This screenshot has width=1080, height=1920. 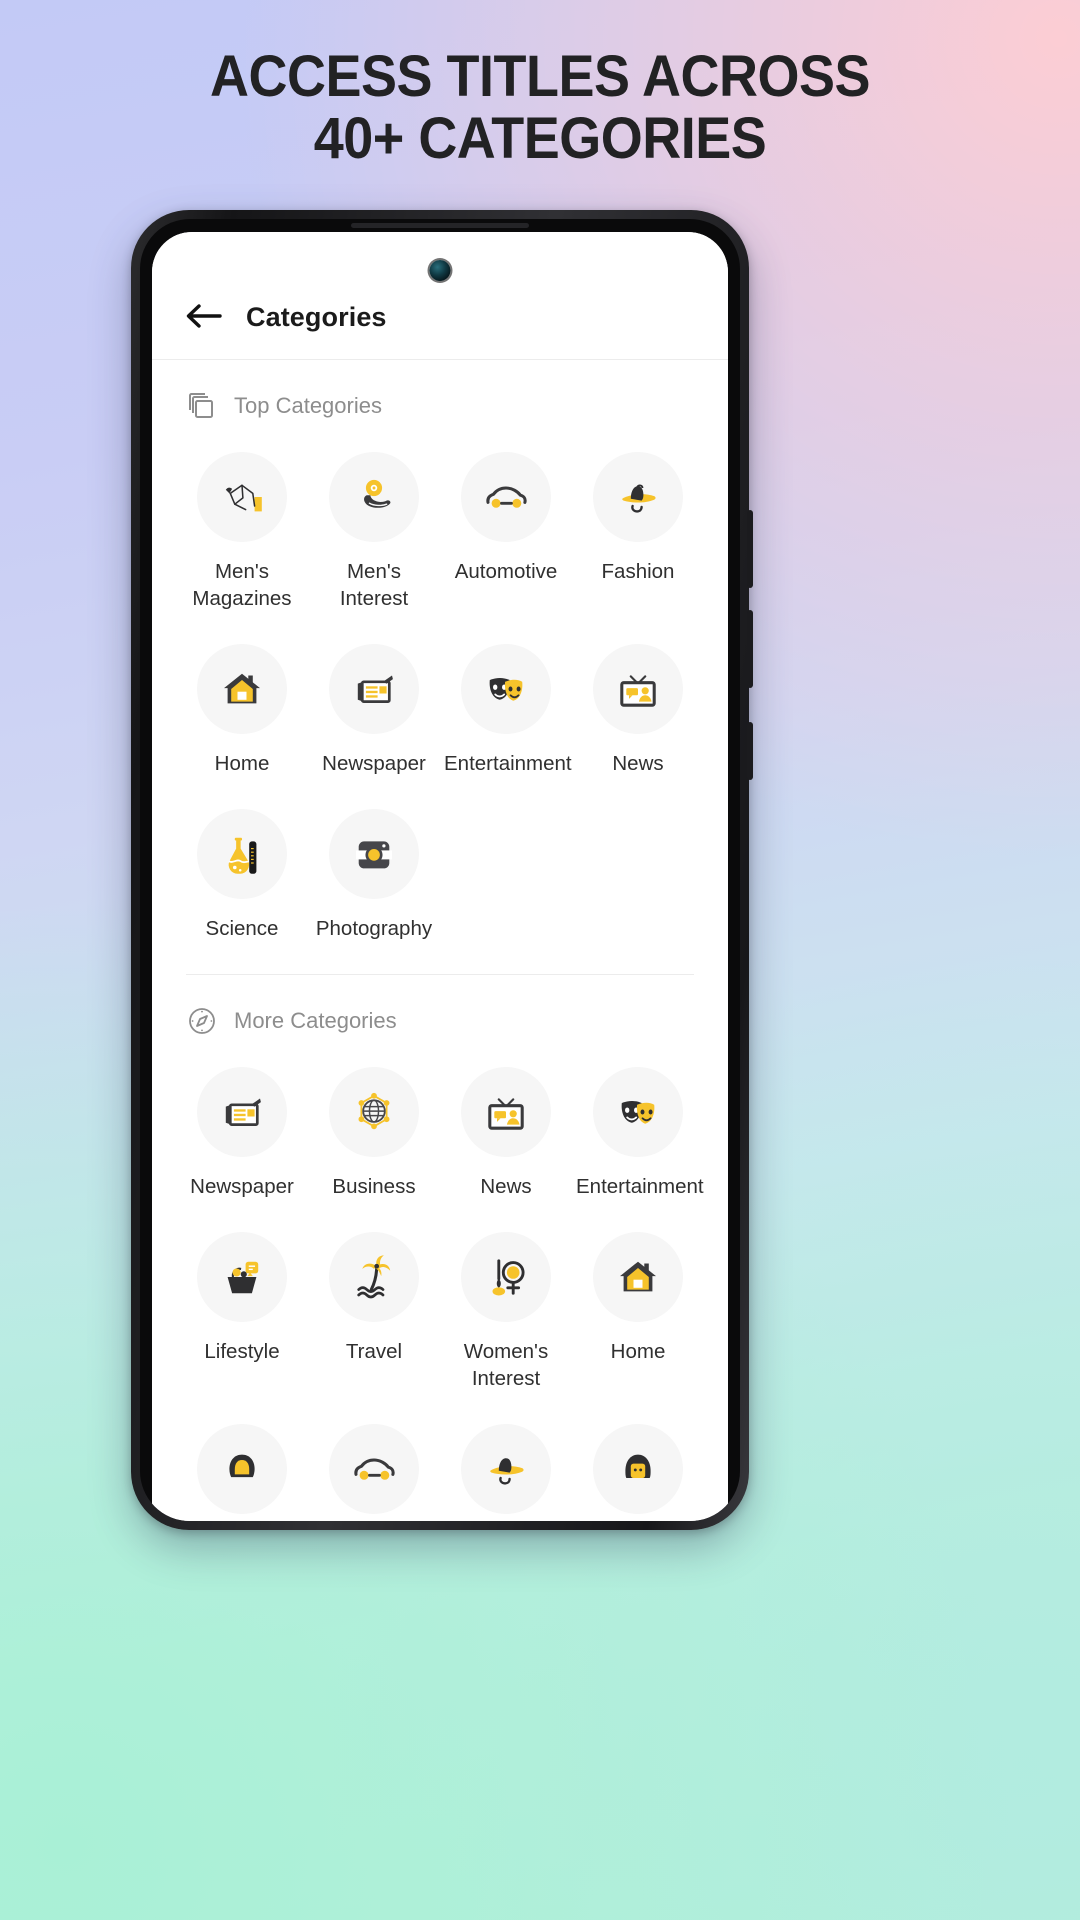 I want to click on person-hair-icon, so click(x=242, y=1469).